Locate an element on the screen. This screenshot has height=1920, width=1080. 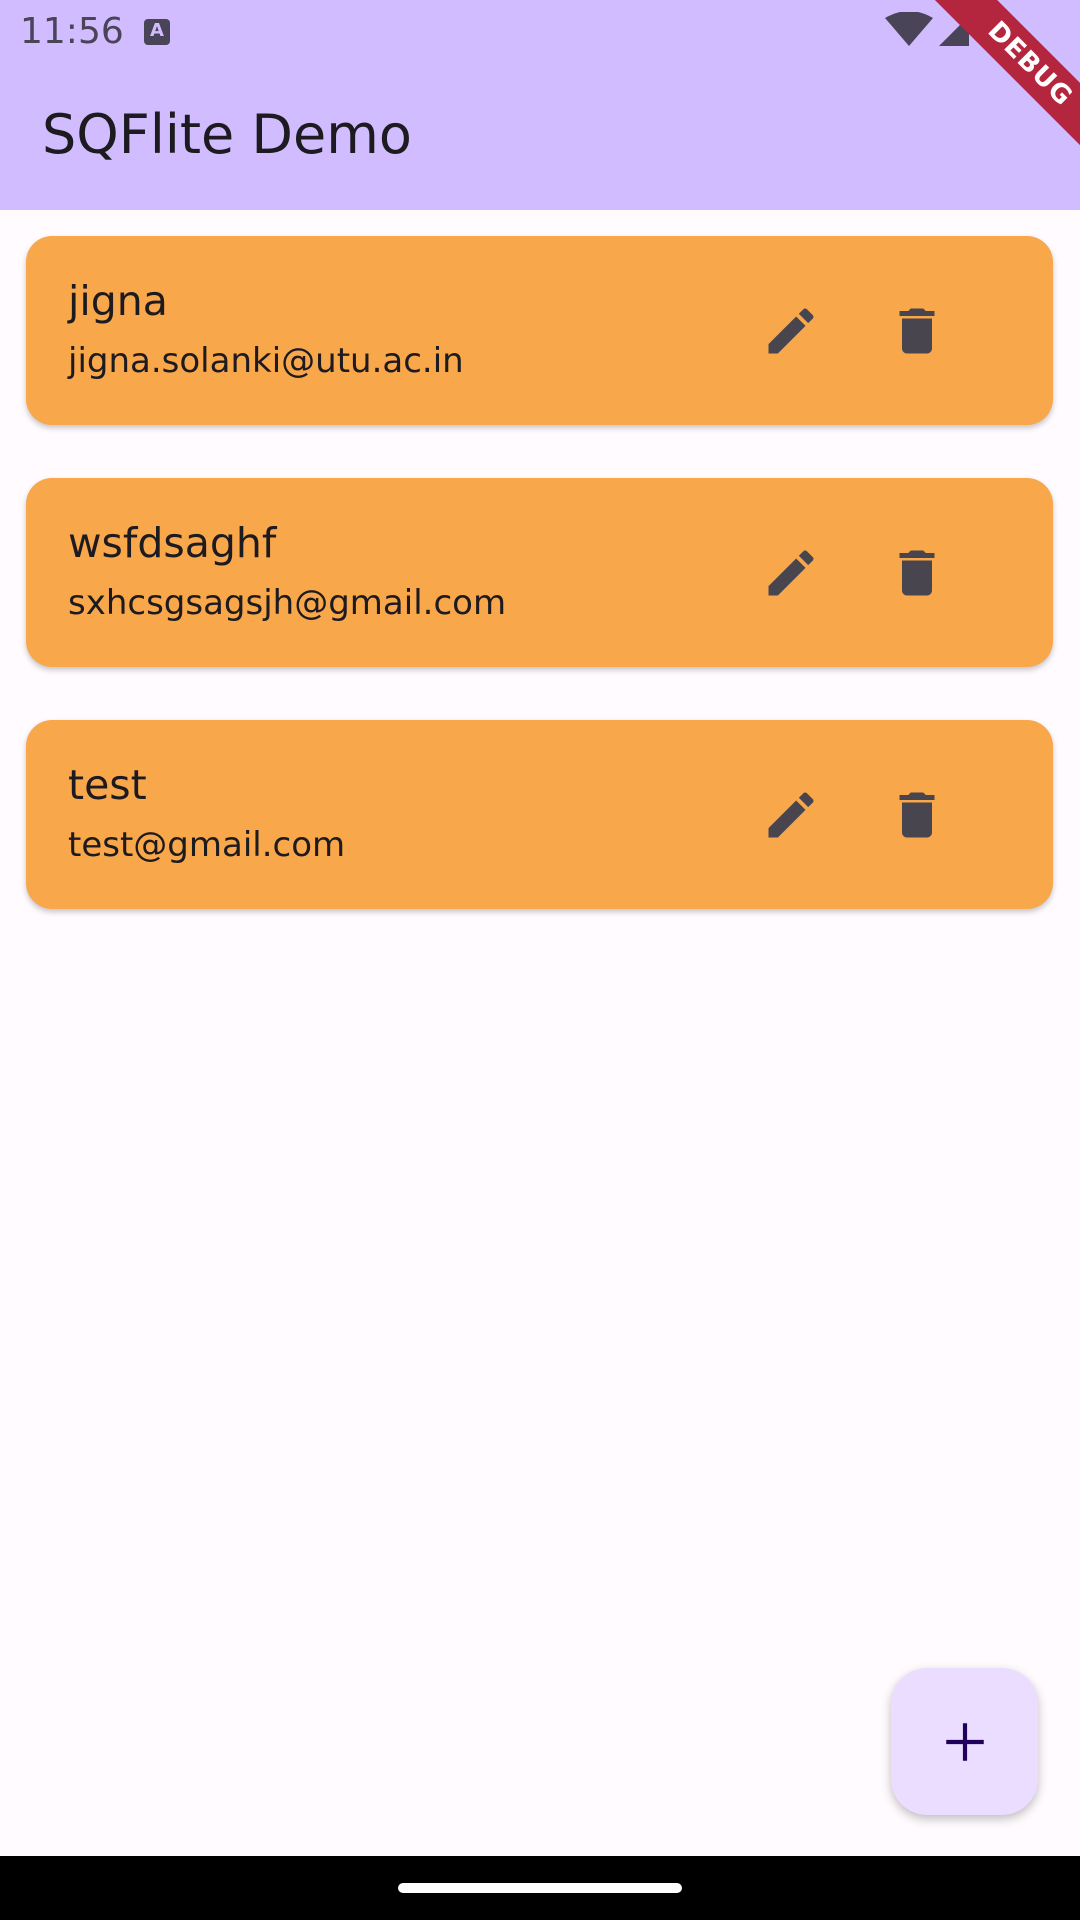
list-item: wsfdsaghf sxhcsgsagsjh@gmail.com is located at coordinates (539, 572).